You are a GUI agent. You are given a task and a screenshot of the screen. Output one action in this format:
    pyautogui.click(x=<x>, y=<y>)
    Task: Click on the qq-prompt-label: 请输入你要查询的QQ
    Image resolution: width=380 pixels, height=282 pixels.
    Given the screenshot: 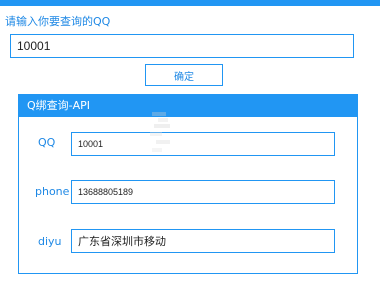 What is the action you would take?
    pyautogui.click(x=58, y=21)
    